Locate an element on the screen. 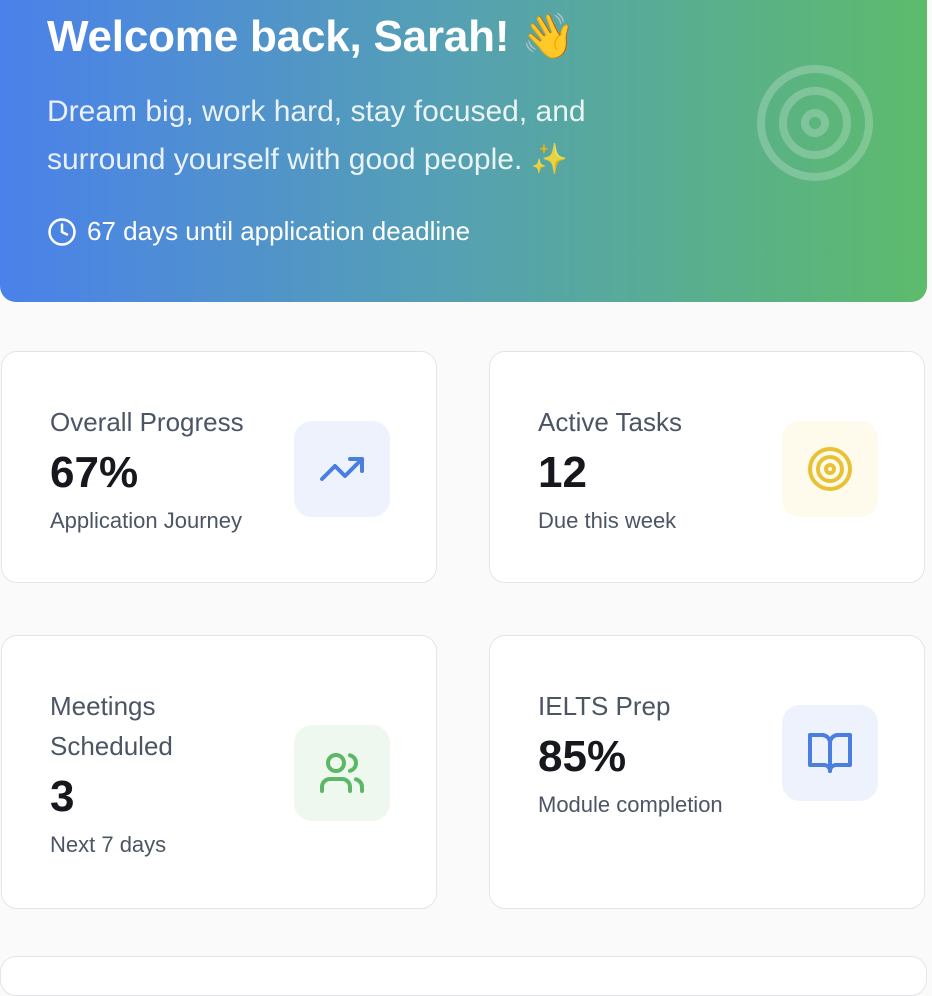 The height and width of the screenshot is (996, 932). stat-value: 67% is located at coordinates (94, 472).